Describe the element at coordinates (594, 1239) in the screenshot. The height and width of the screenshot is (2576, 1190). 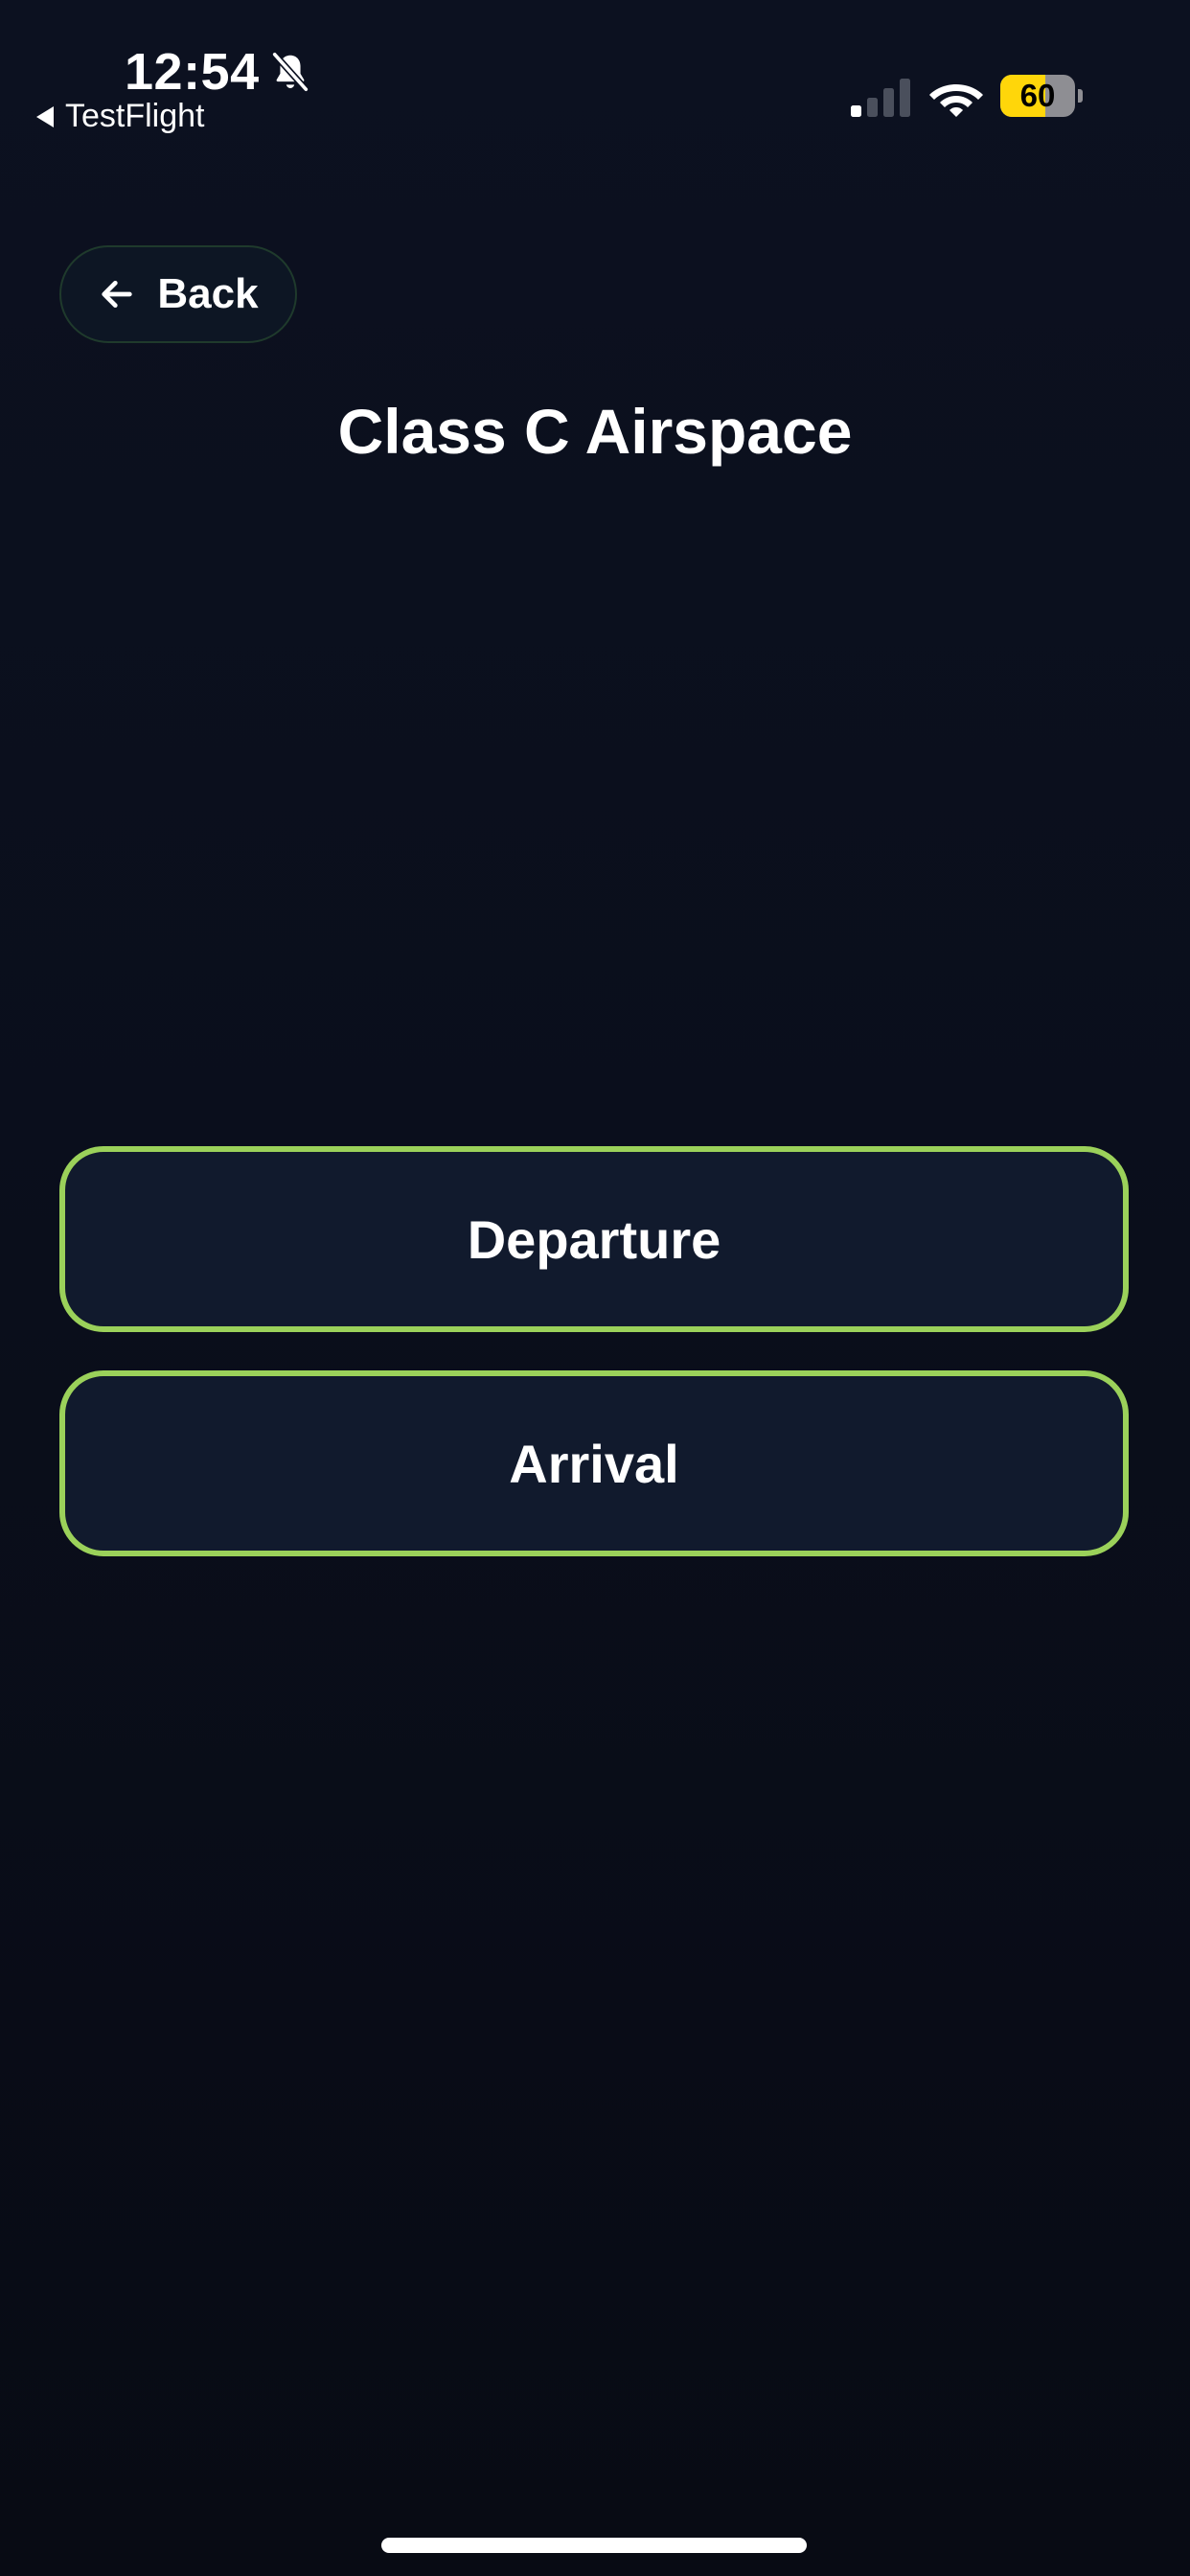
I see `departure-button: Departure` at that location.